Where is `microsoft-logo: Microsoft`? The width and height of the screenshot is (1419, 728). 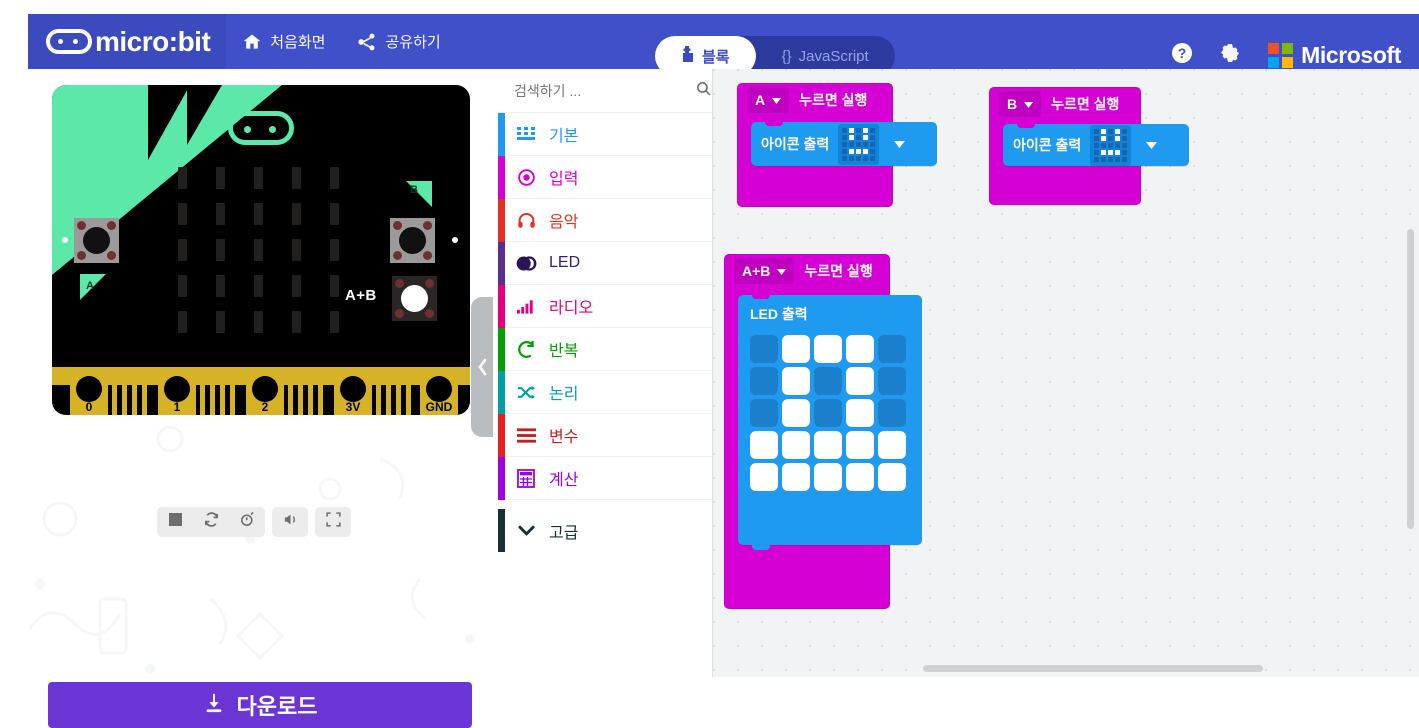 microsoft-logo: Microsoft is located at coordinates (1329, 55).